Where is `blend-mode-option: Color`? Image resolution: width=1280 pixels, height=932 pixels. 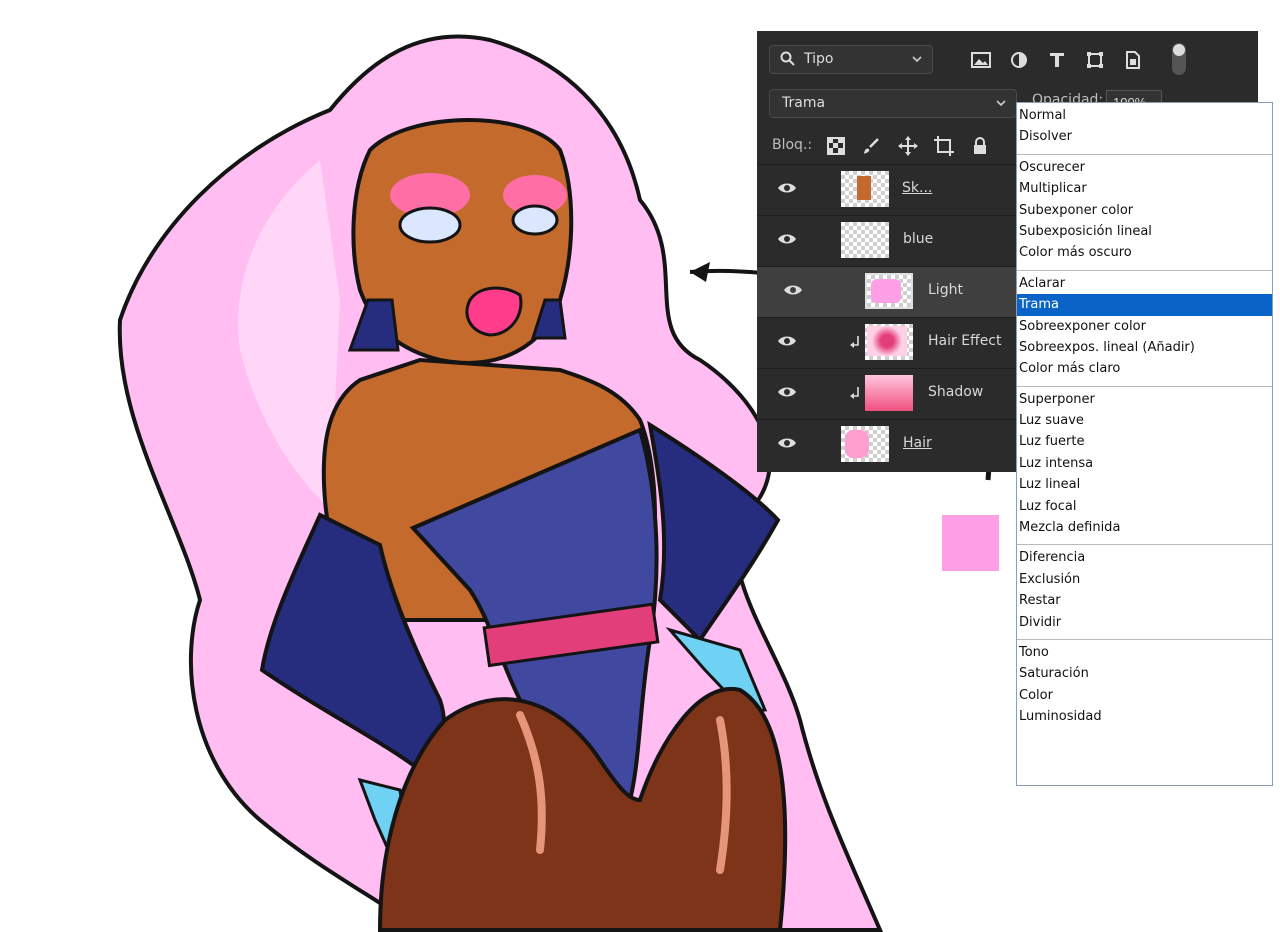
blend-mode-option: Color is located at coordinates (1144, 695).